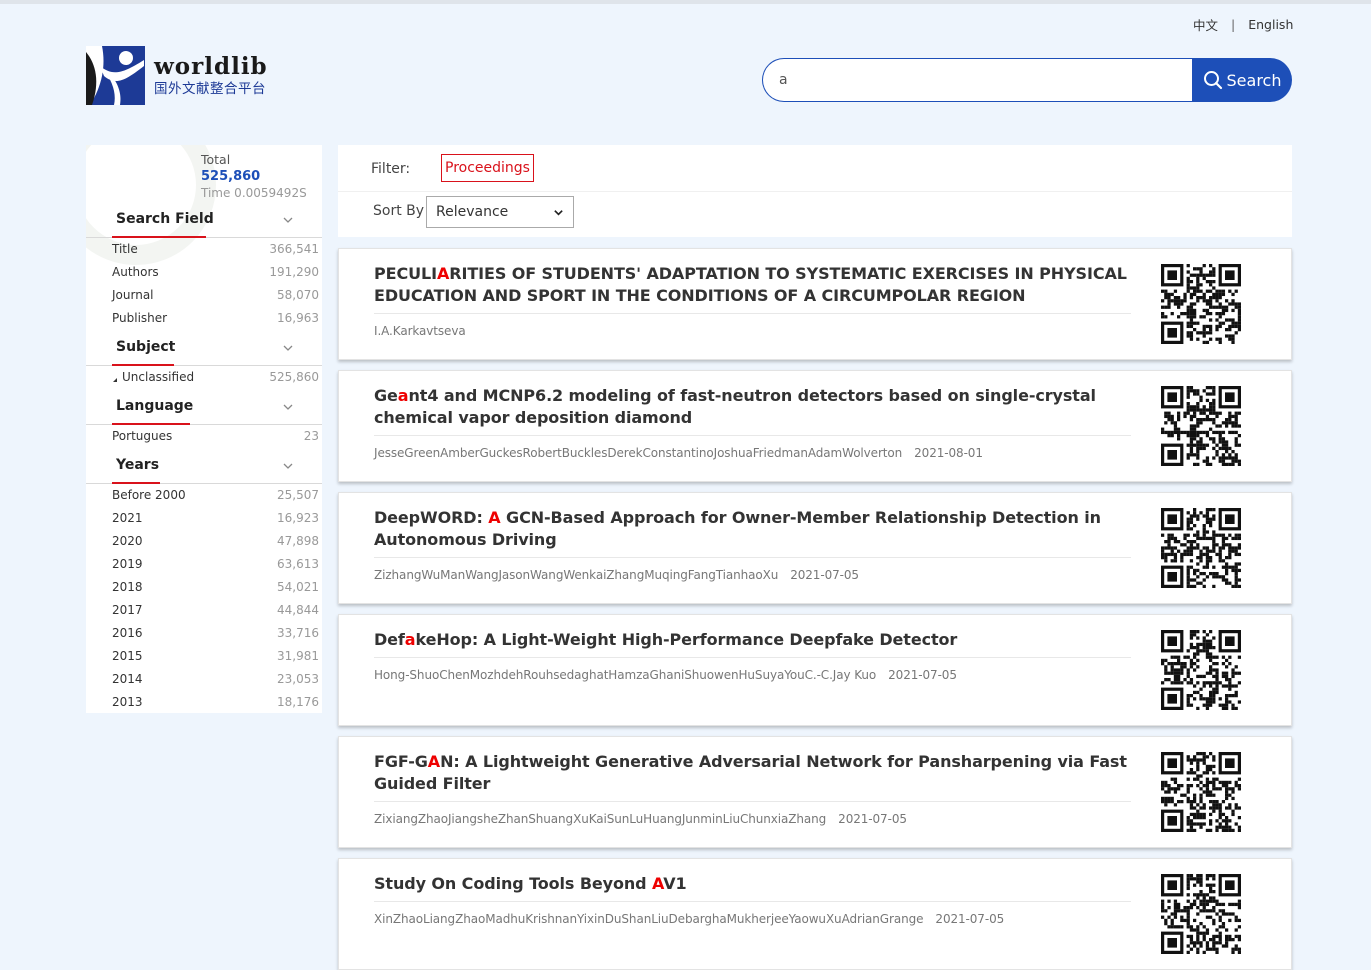  I want to click on facet-row: Authors 191,290, so click(204, 272).